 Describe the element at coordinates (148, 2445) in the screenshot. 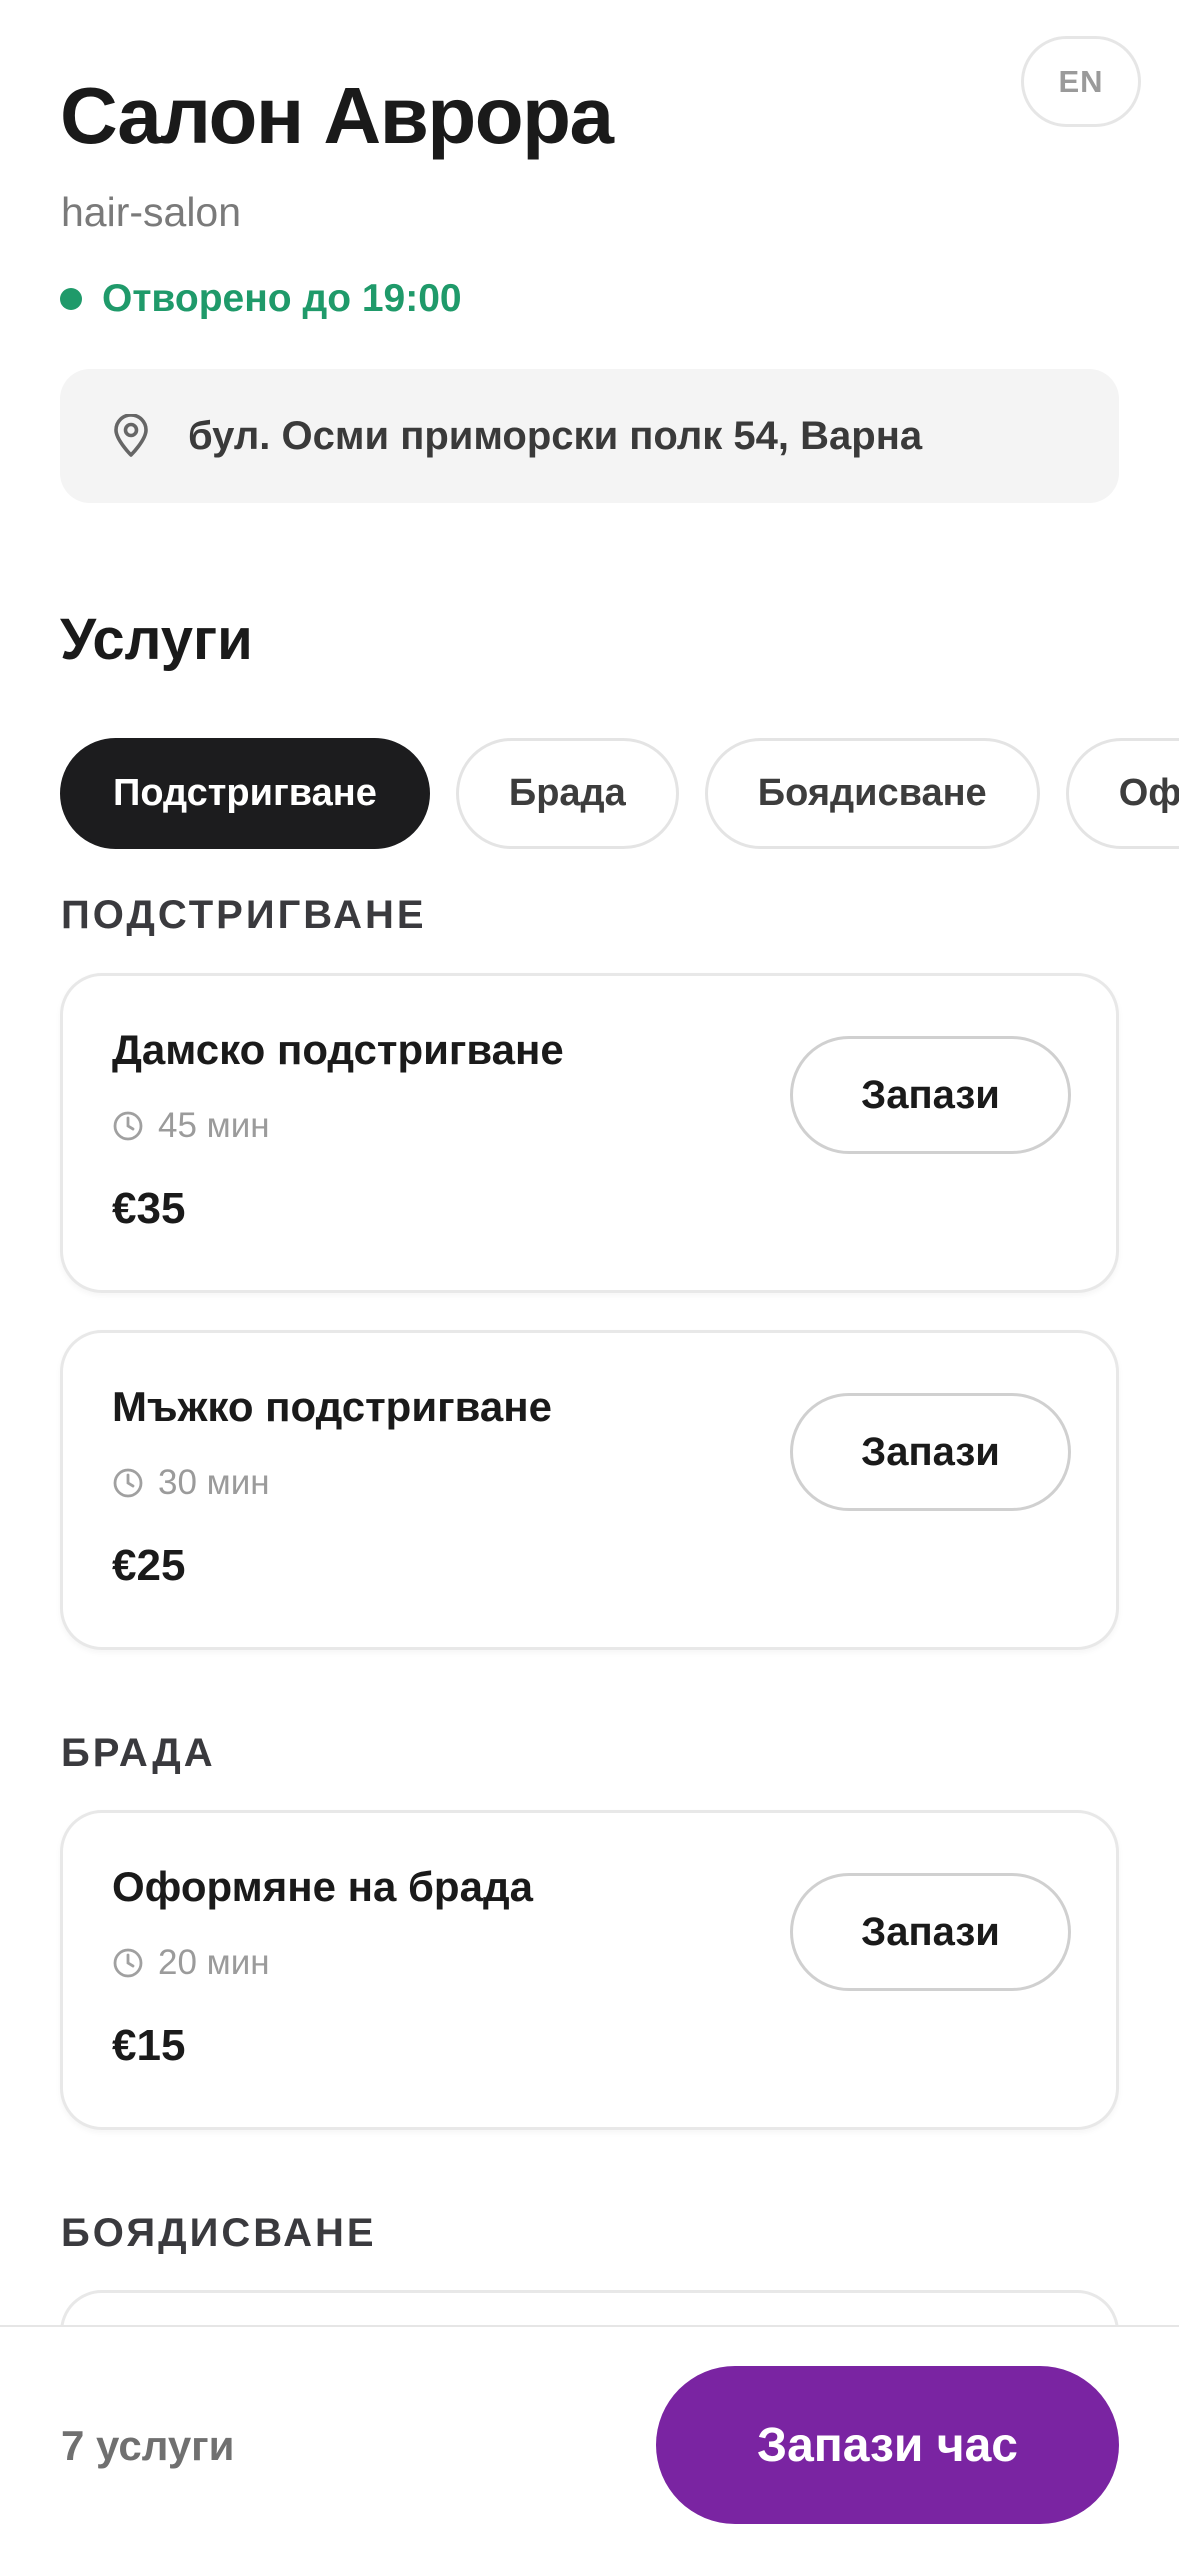

I see `services-count: 7 услуги` at that location.